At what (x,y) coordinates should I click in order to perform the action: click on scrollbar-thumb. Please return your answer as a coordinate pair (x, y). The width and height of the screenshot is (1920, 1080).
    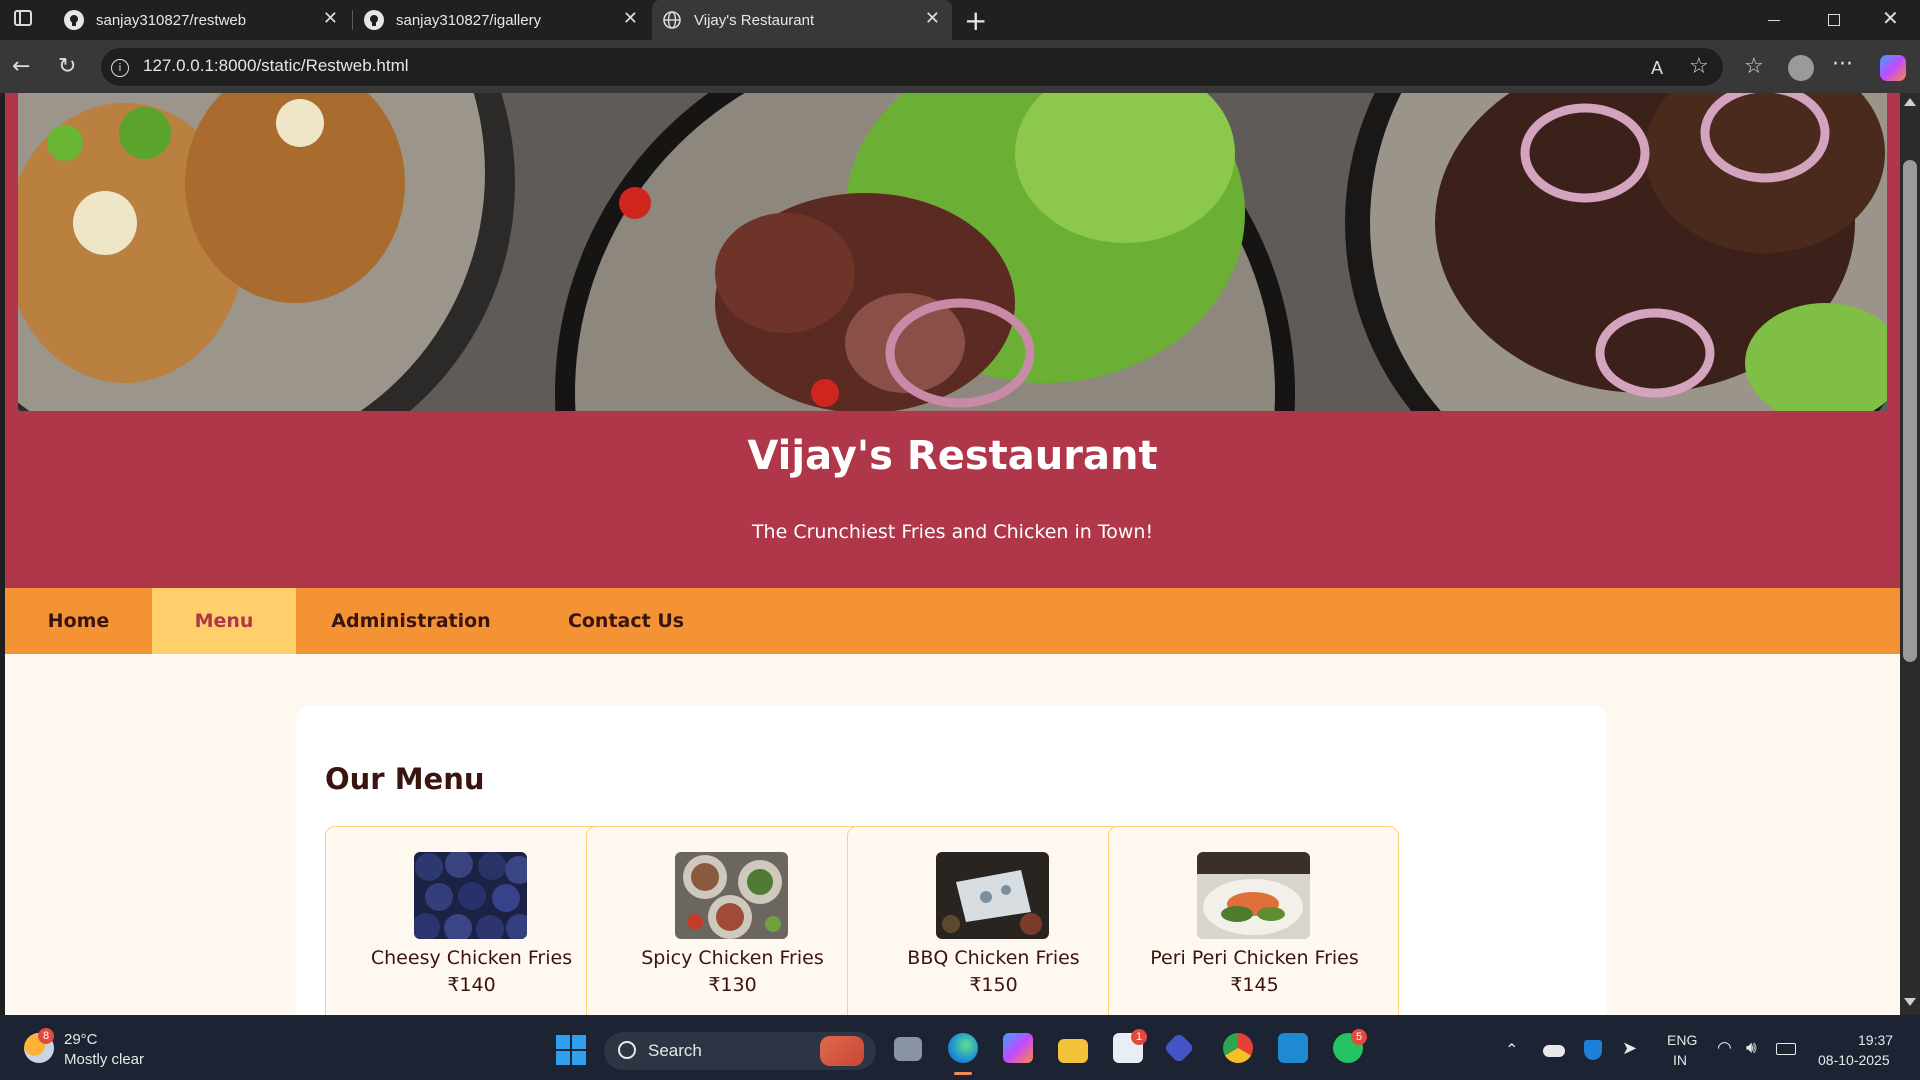
    Looking at the image, I should click on (1910, 411).